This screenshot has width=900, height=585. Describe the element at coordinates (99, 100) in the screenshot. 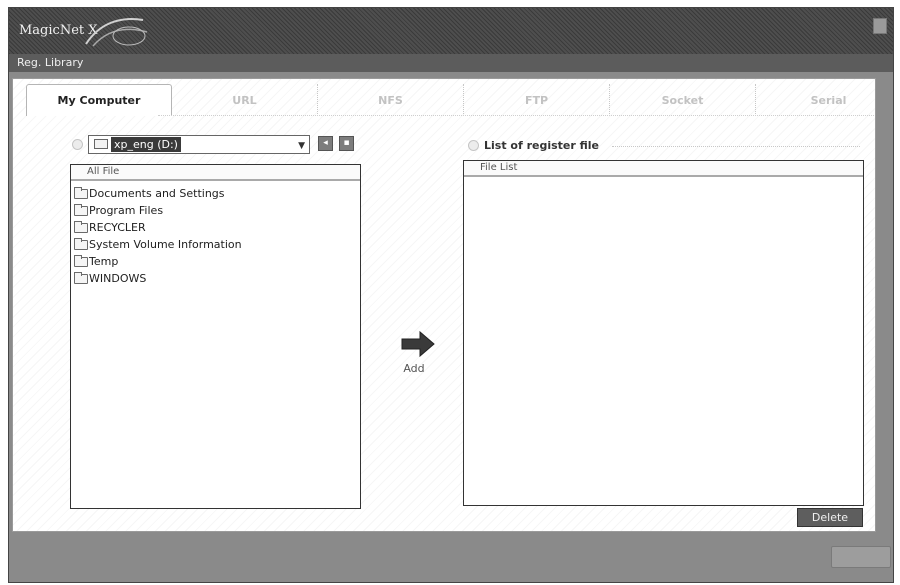

I see `tab-my-computer: My Computer` at that location.